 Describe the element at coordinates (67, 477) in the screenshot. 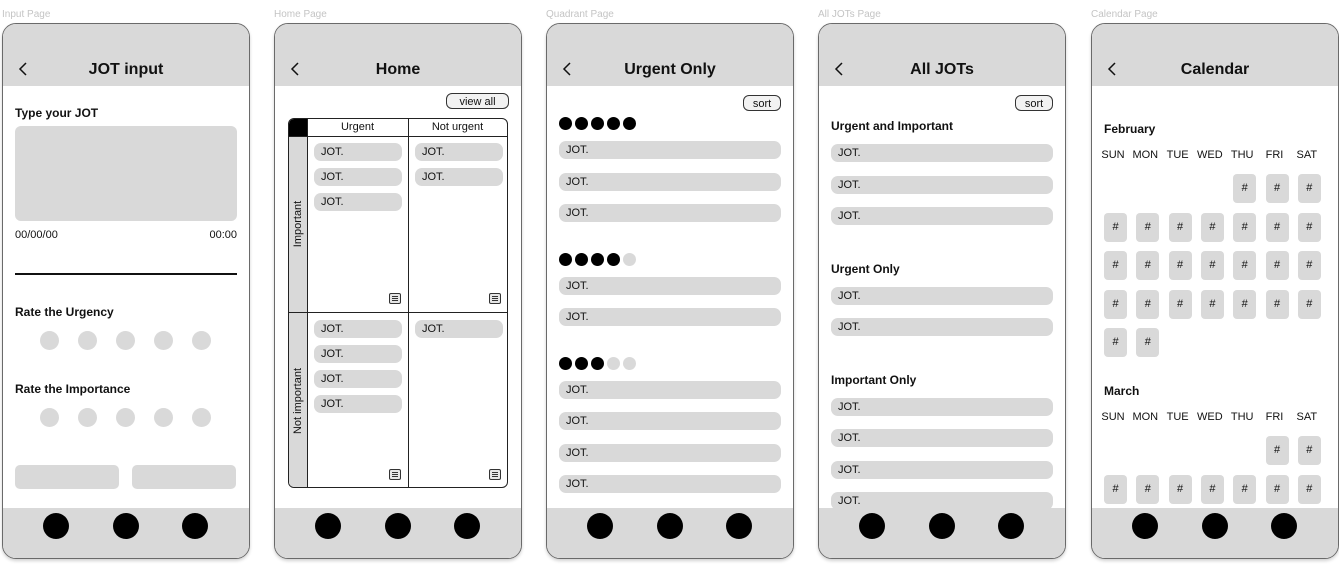

I see `cancel-button` at that location.